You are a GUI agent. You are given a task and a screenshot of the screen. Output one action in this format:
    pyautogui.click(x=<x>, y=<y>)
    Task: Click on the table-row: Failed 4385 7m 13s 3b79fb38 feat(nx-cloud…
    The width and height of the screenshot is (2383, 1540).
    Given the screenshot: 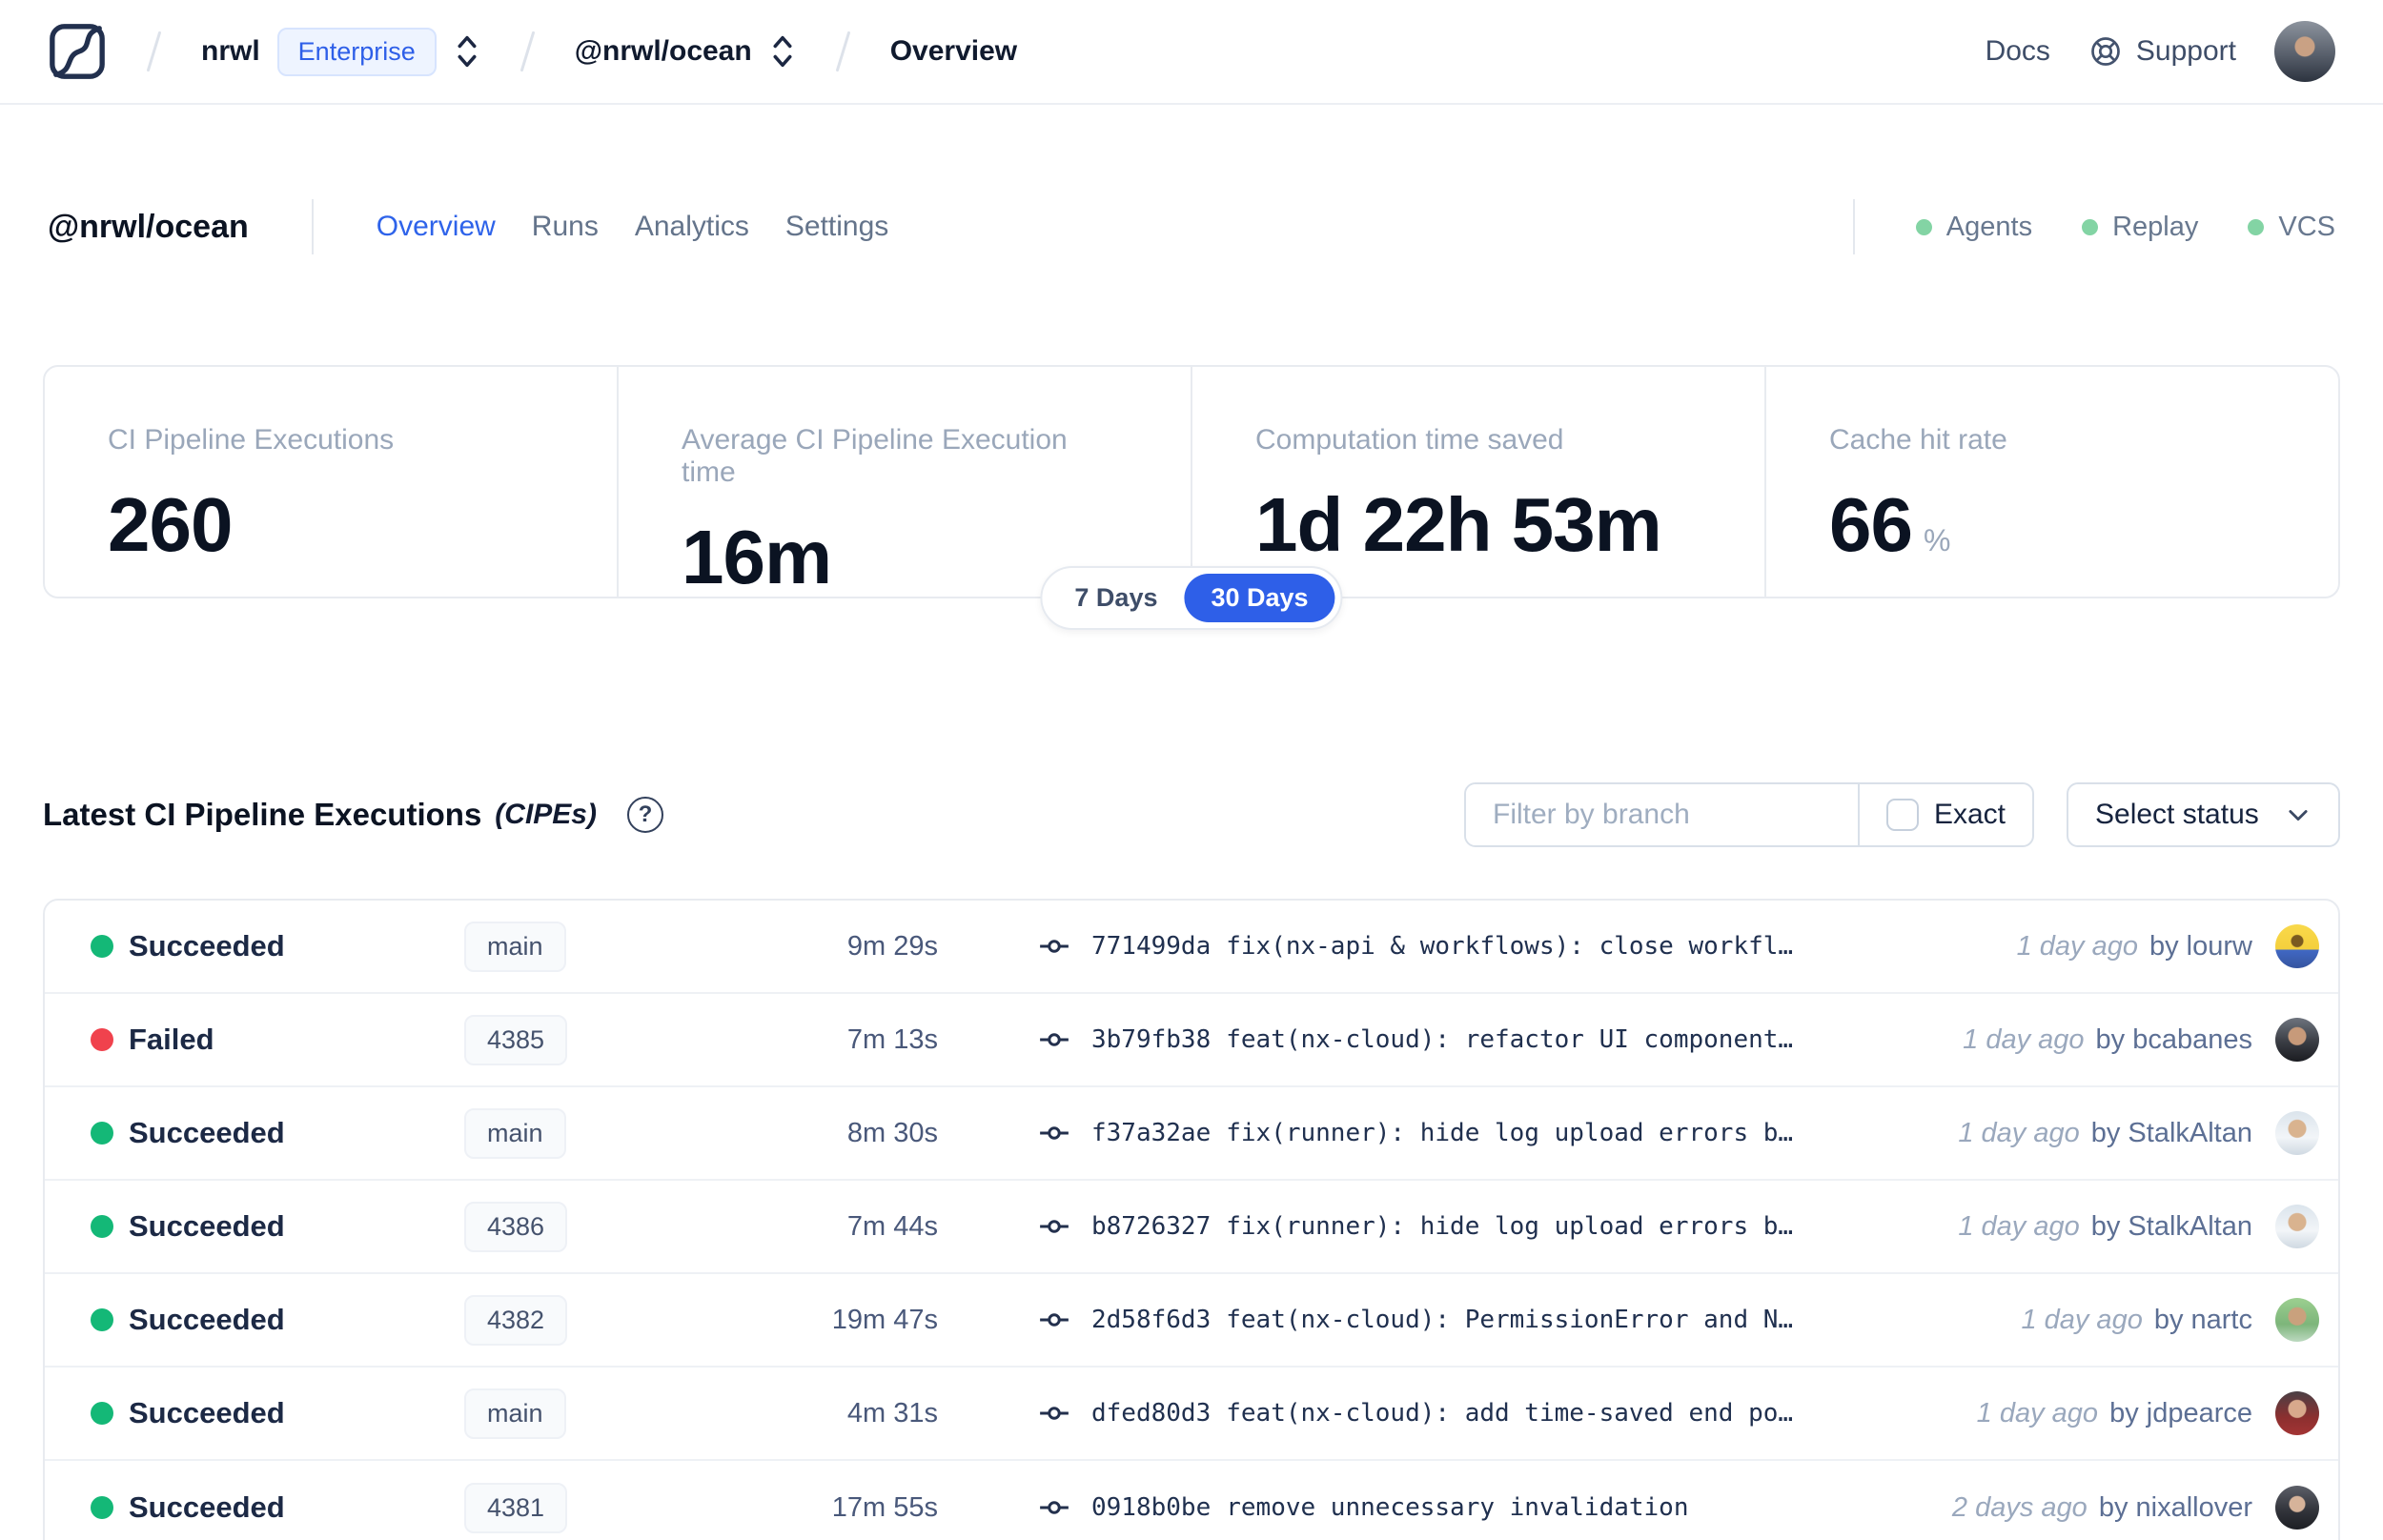 What is the action you would take?
    pyautogui.click(x=1191, y=1040)
    